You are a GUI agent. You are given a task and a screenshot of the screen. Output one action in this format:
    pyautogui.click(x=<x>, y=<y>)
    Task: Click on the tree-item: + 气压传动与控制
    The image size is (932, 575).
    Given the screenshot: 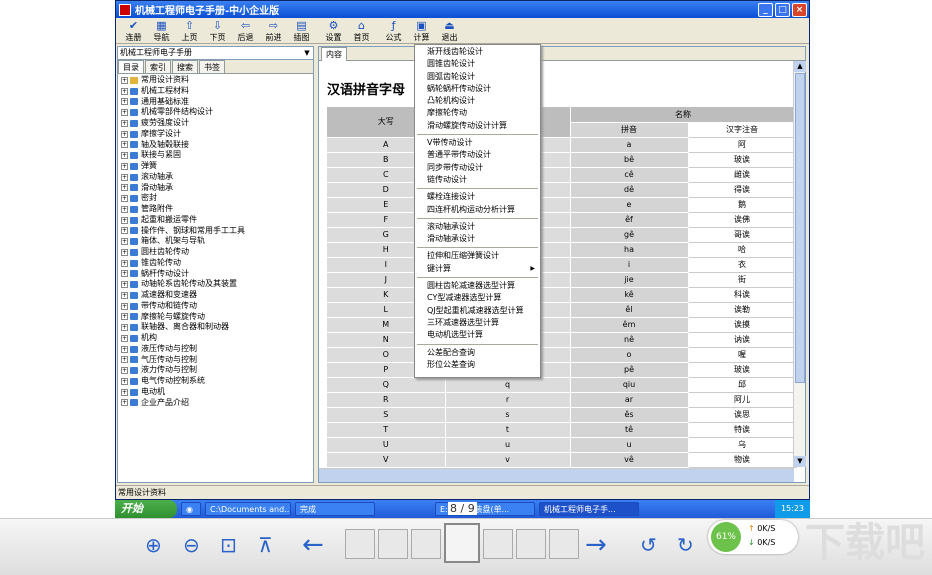 What is the action you would take?
    pyautogui.click(x=217, y=360)
    